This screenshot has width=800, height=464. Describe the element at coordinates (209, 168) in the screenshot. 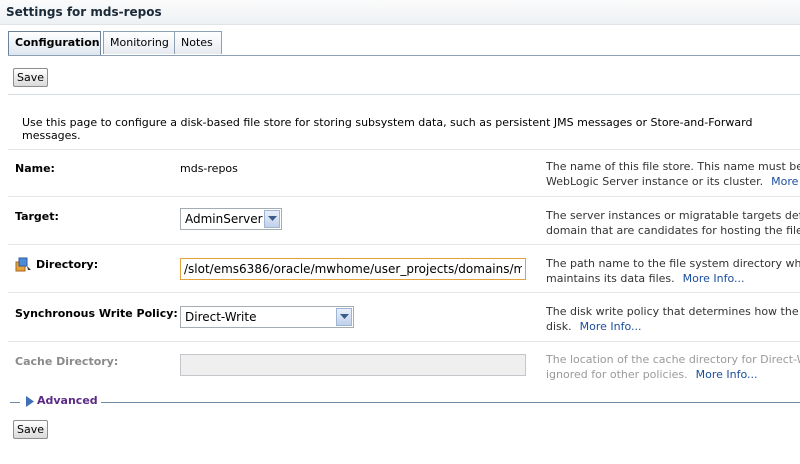

I see `name-value: mds-repos` at that location.